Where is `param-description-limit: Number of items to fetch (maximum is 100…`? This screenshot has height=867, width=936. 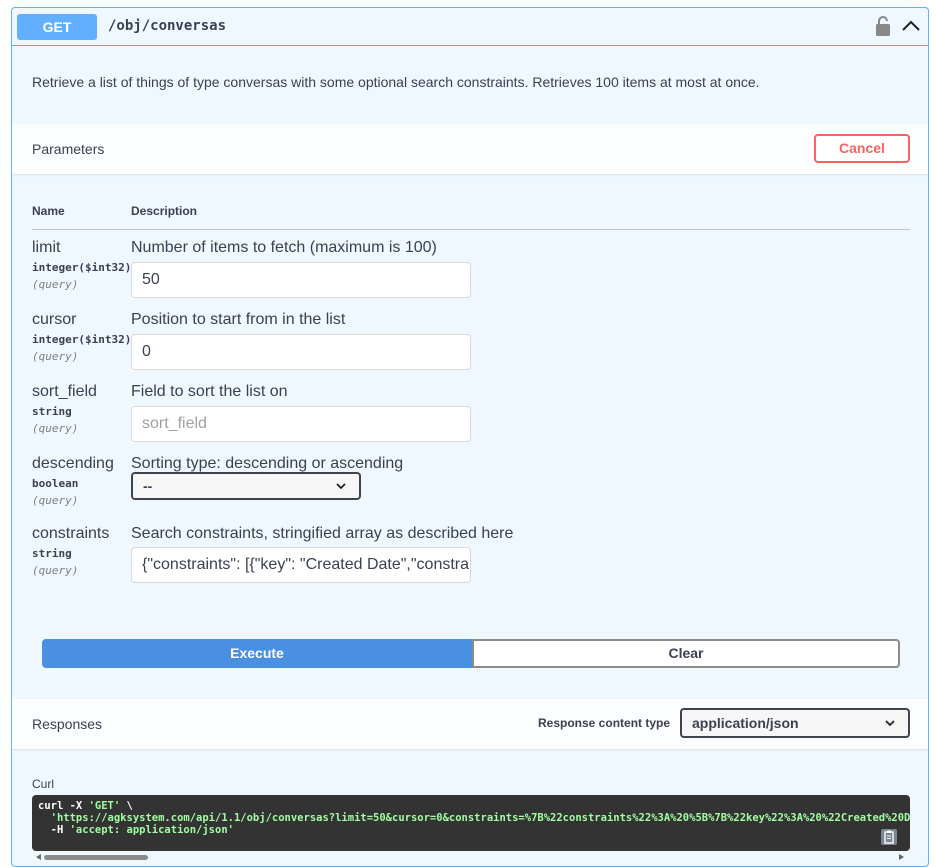
param-description-limit: Number of items to fetch (maximum is 100… is located at coordinates (284, 247).